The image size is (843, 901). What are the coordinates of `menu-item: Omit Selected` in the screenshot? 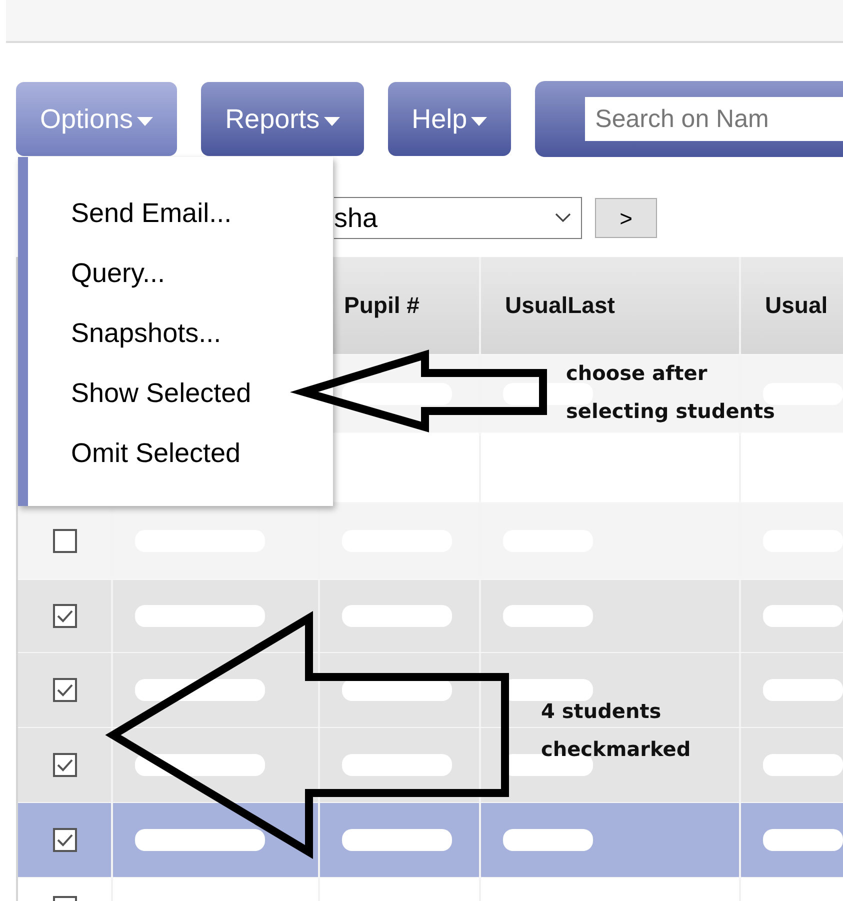 It's located at (156, 463).